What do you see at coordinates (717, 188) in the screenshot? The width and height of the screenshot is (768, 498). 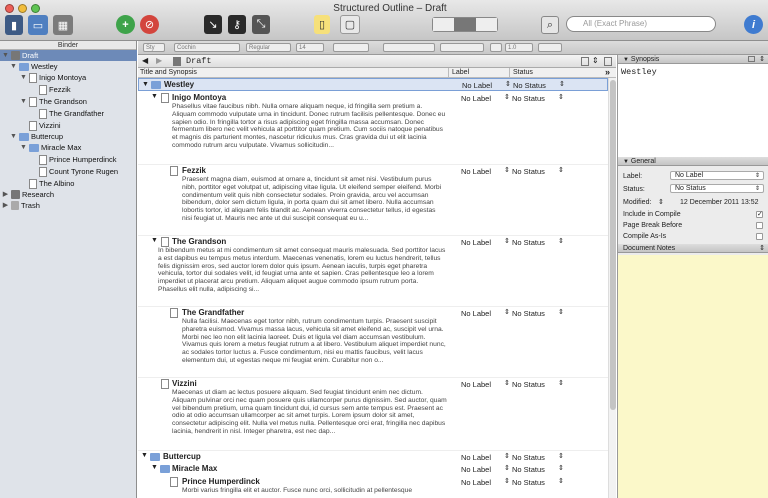 I see `status-select: No Status ⇕` at bounding box center [717, 188].